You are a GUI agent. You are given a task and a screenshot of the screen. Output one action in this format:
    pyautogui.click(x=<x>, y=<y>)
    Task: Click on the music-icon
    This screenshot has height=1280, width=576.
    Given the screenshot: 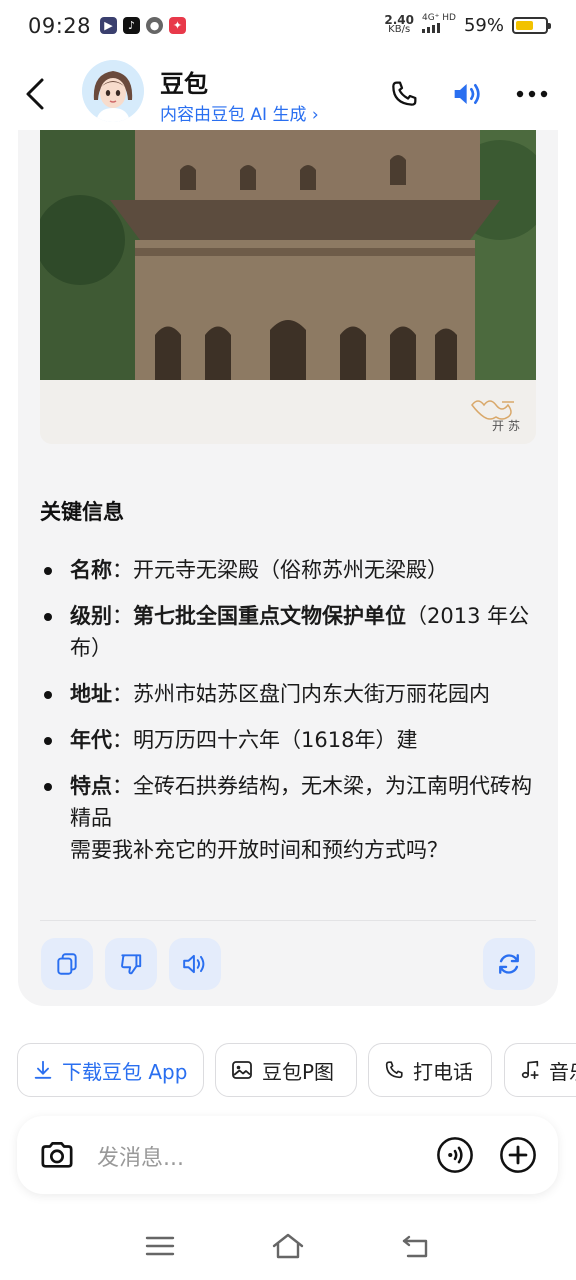 What is the action you would take?
    pyautogui.click(x=530, y=1070)
    